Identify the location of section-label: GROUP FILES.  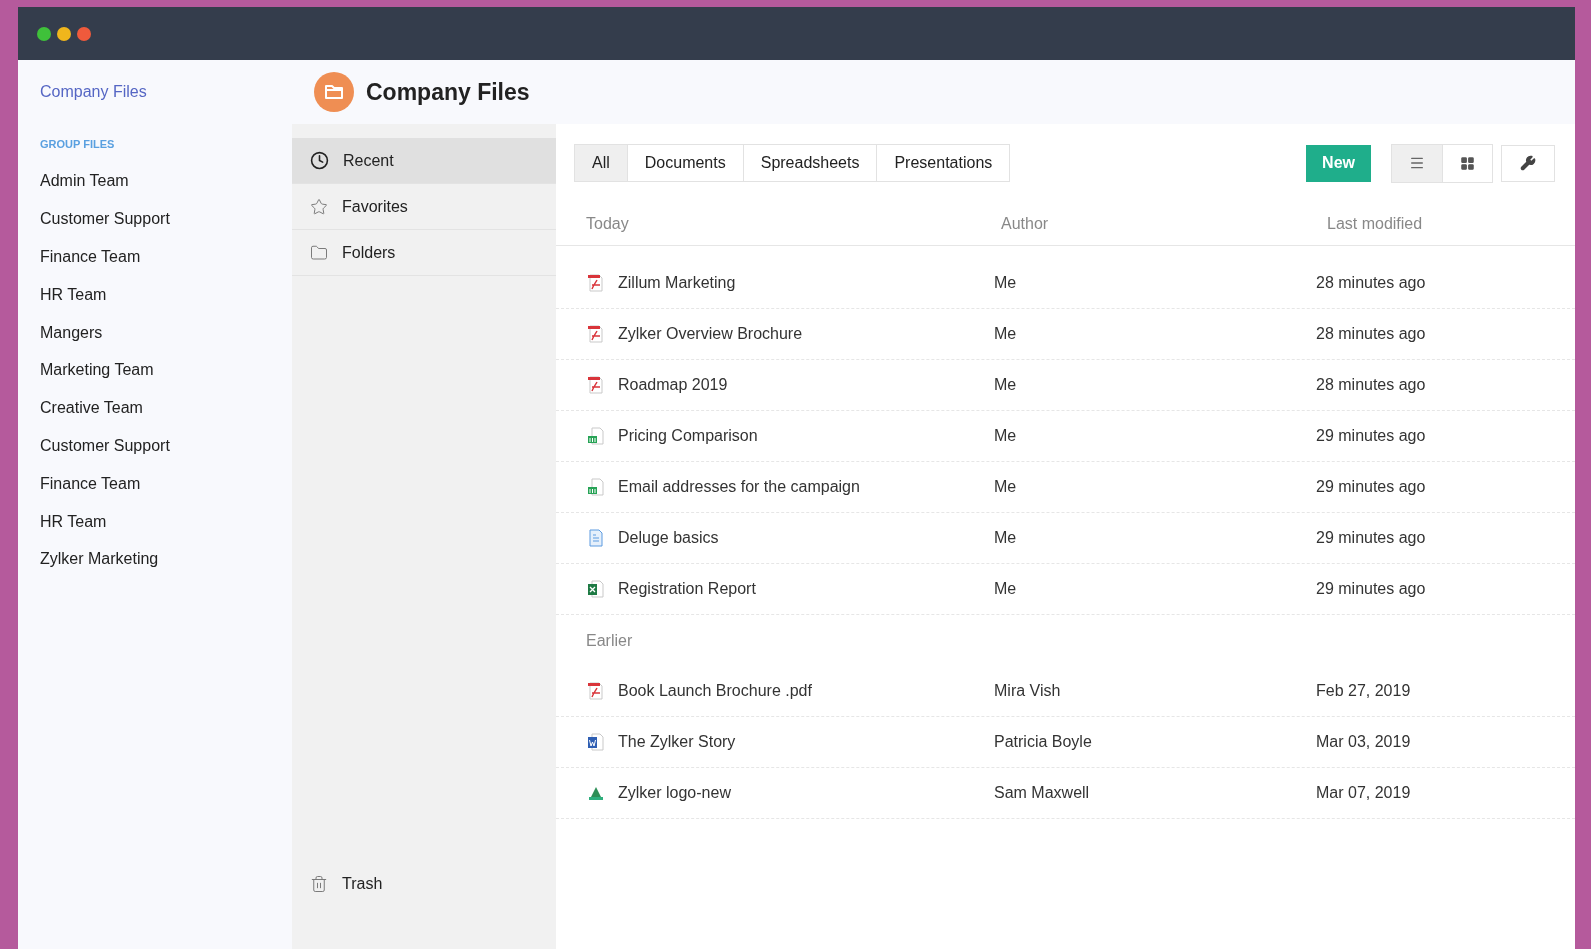
(78, 144).